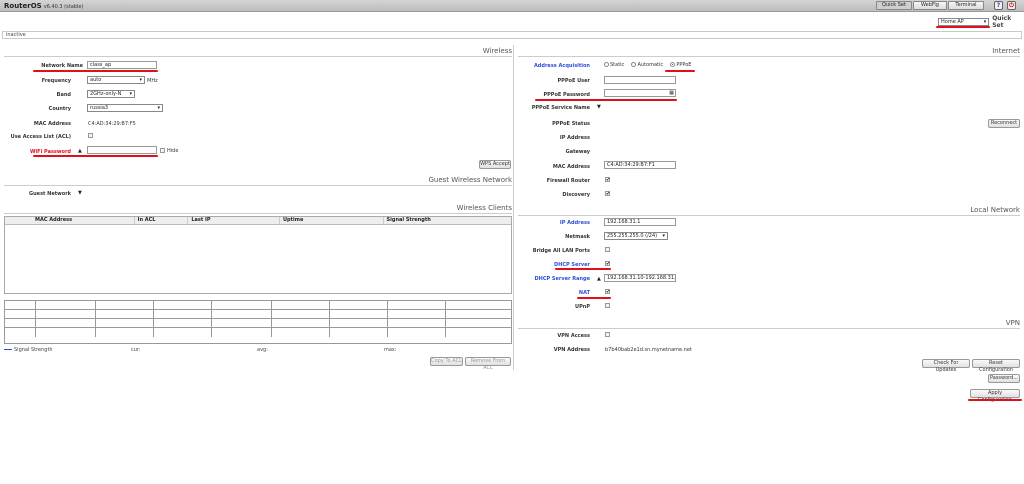 The height and width of the screenshot is (484, 1024). Describe the element at coordinates (488, 364) in the screenshot. I see `remove-from-acl-button: Remove From ACL` at that location.